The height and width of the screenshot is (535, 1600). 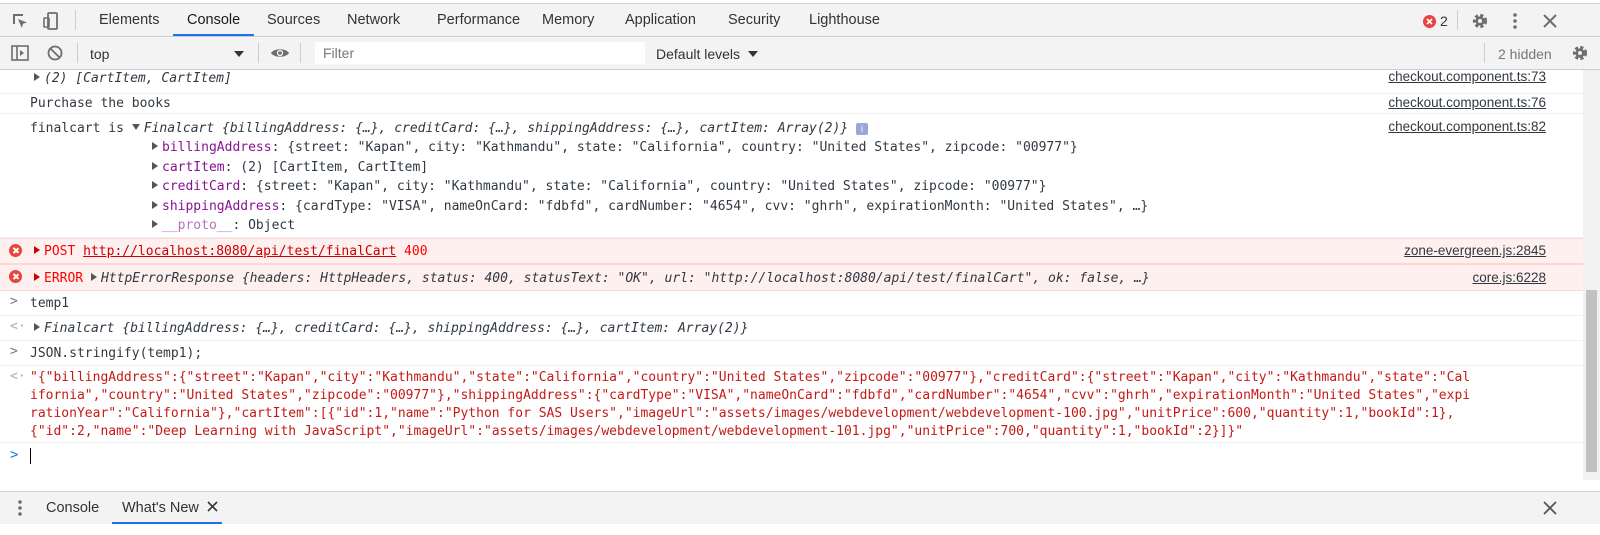 What do you see at coordinates (50, 303) in the screenshot?
I see `input-text: temp1` at bounding box center [50, 303].